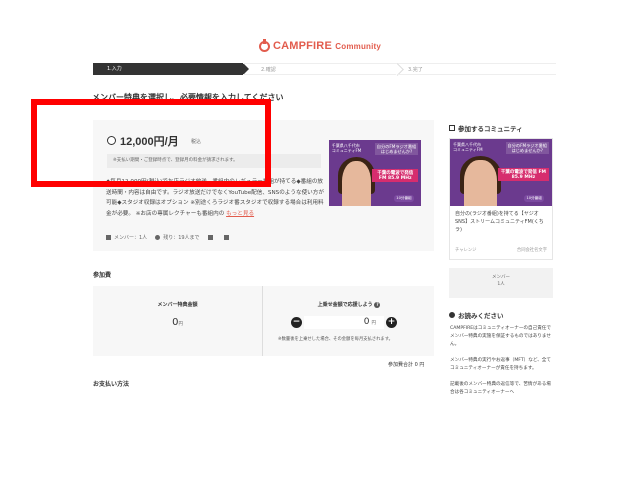 The height and width of the screenshot is (480, 640). What do you see at coordinates (374, 323) in the screenshot?
I see `support-amount-unit: 円` at bounding box center [374, 323].